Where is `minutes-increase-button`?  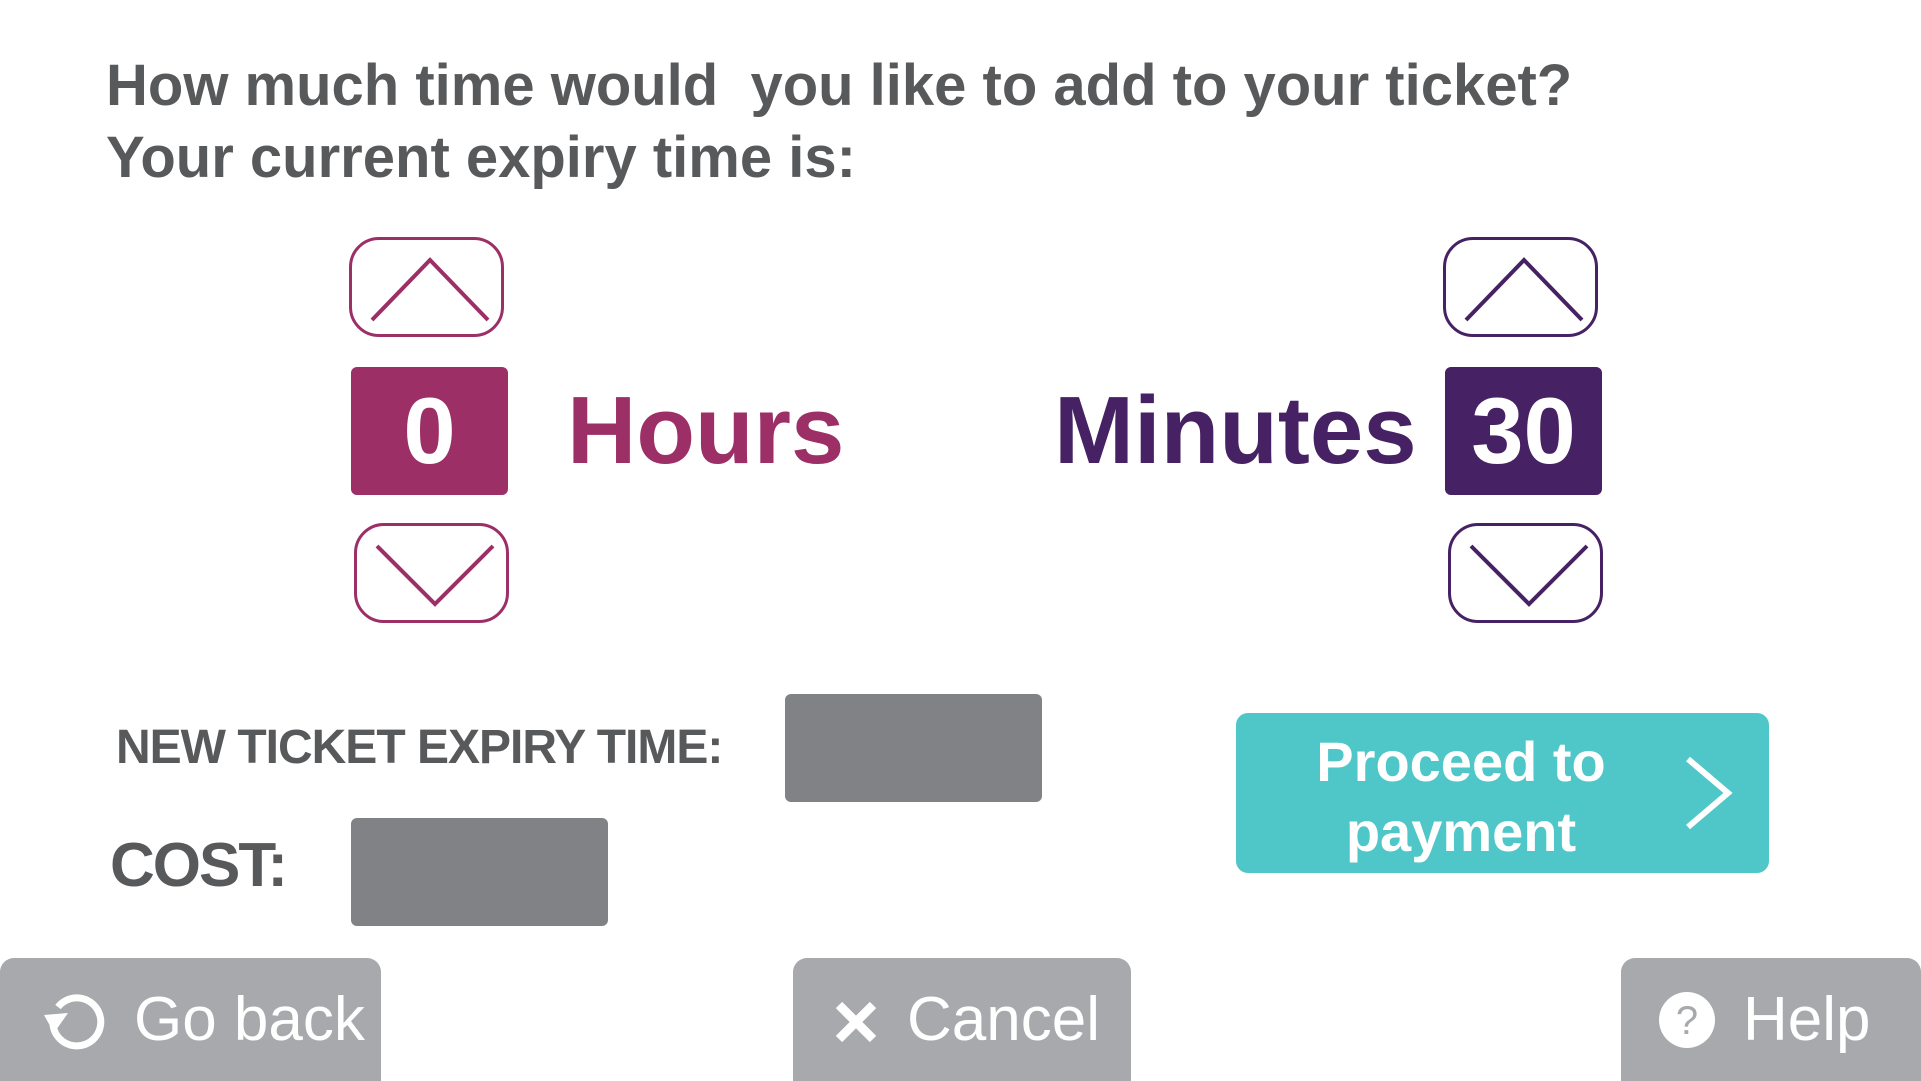 minutes-increase-button is located at coordinates (1520, 287).